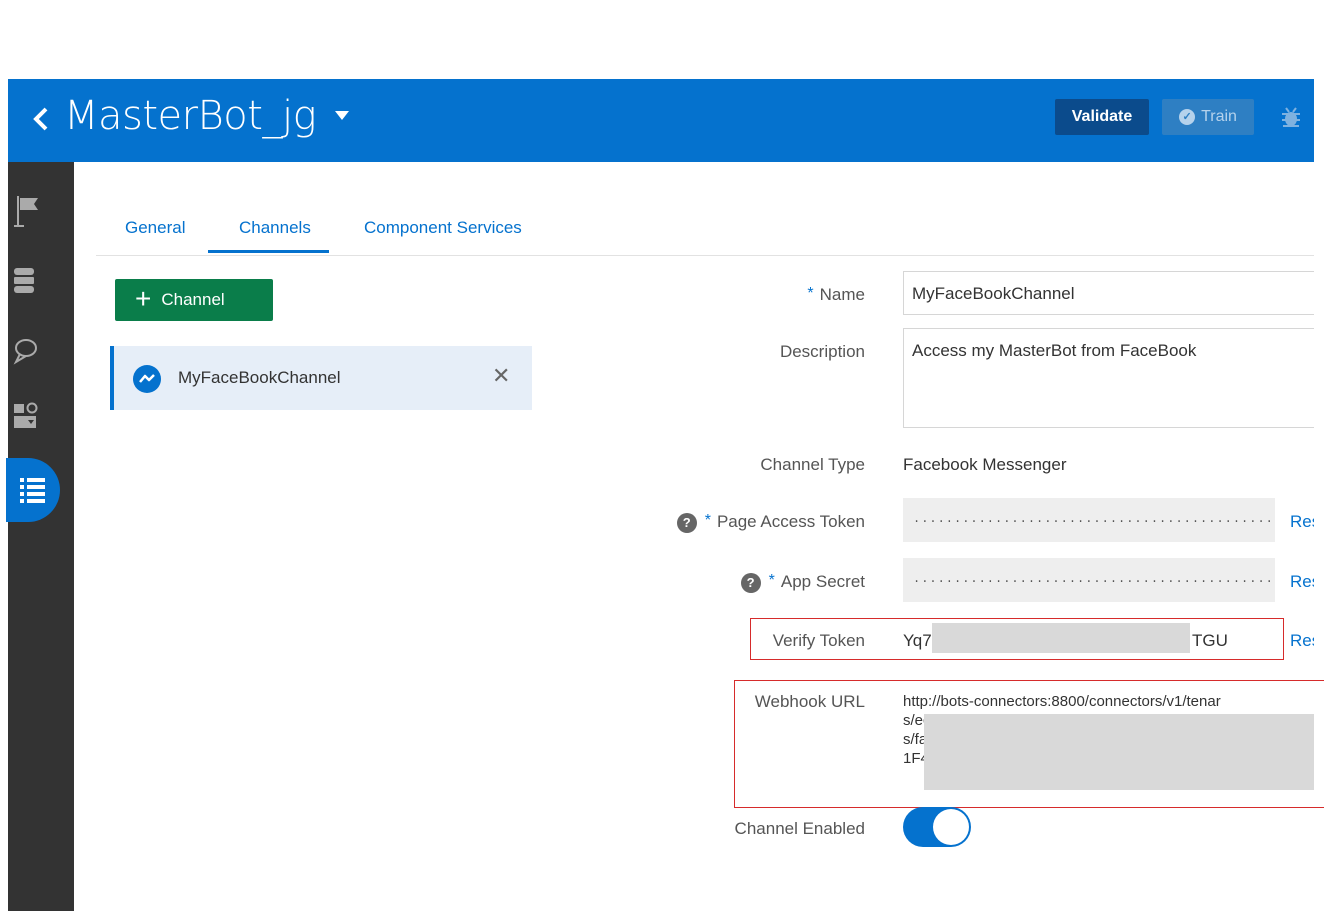 This screenshot has width=1324, height=911. What do you see at coordinates (661, 120) in the screenshot?
I see `app-header: MasterBot_jg Validate ✓ Train` at bounding box center [661, 120].